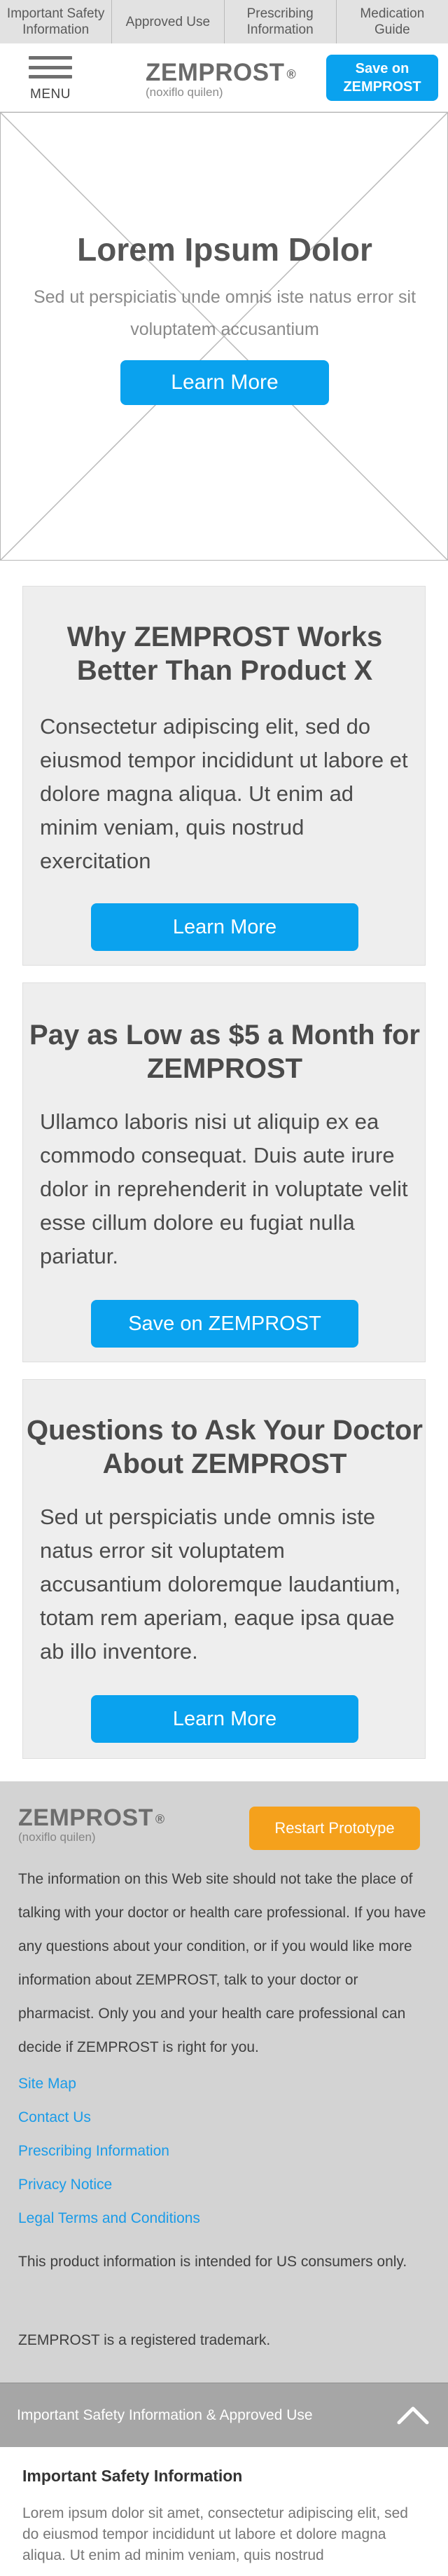  What do you see at coordinates (224, 1052) in the screenshot?
I see `card-title: Pay as Low as $5 a Month for ZEMPROST` at bounding box center [224, 1052].